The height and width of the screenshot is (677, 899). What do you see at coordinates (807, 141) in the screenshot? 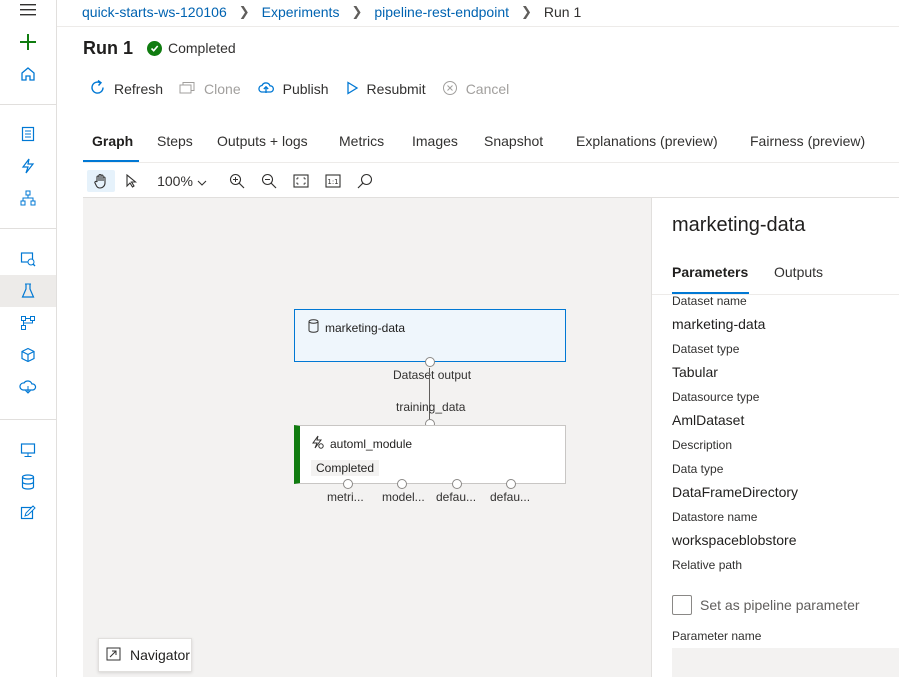
I see `tab-fairness: Fairness (preview)` at bounding box center [807, 141].